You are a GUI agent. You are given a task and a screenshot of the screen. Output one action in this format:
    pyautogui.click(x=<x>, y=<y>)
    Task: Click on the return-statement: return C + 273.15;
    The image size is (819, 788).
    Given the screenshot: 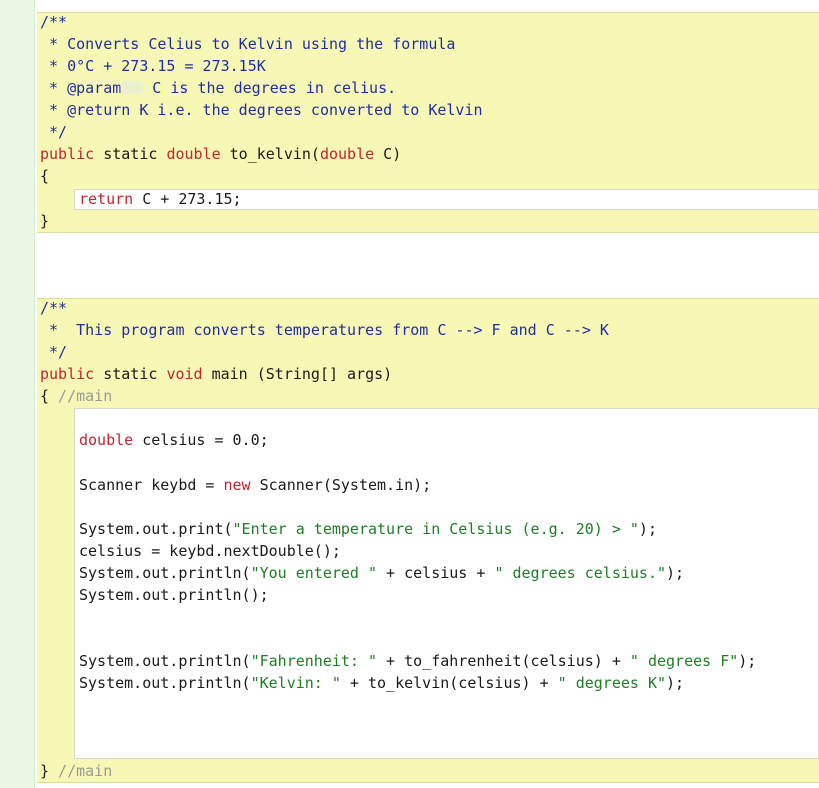 What is the action you would take?
    pyautogui.click(x=160, y=199)
    